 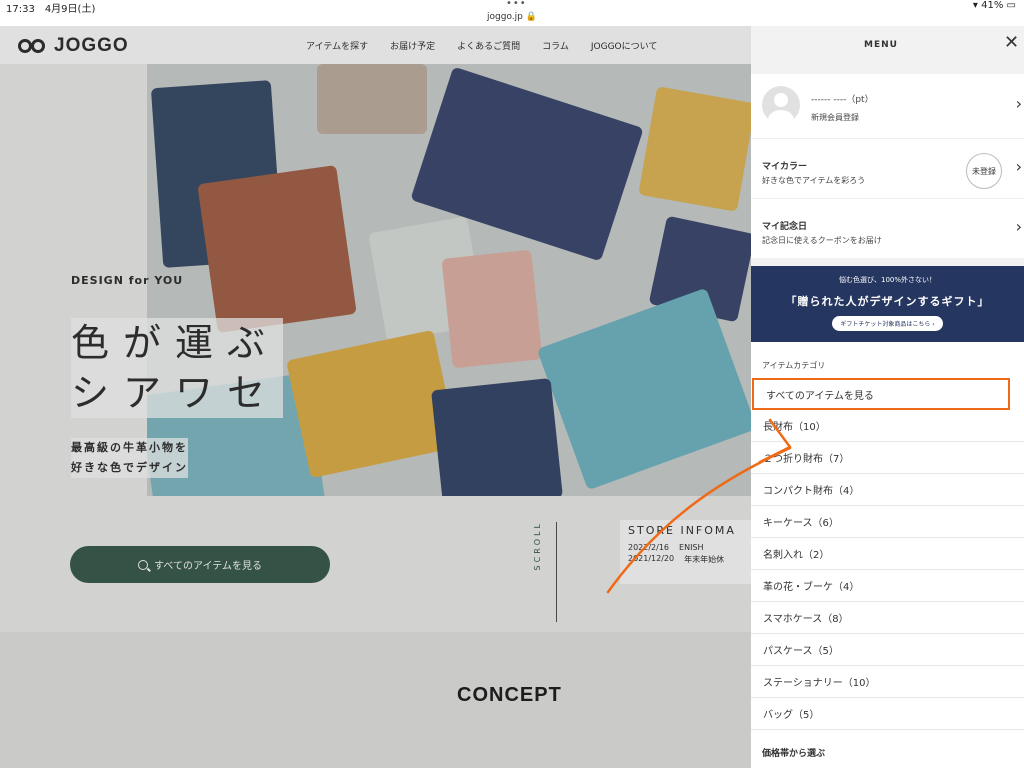 What do you see at coordinates (822, 240) in the screenshot?
I see `anniversary-desc: 記念日に使えるクーポンをお届け` at bounding box center [822, 240].